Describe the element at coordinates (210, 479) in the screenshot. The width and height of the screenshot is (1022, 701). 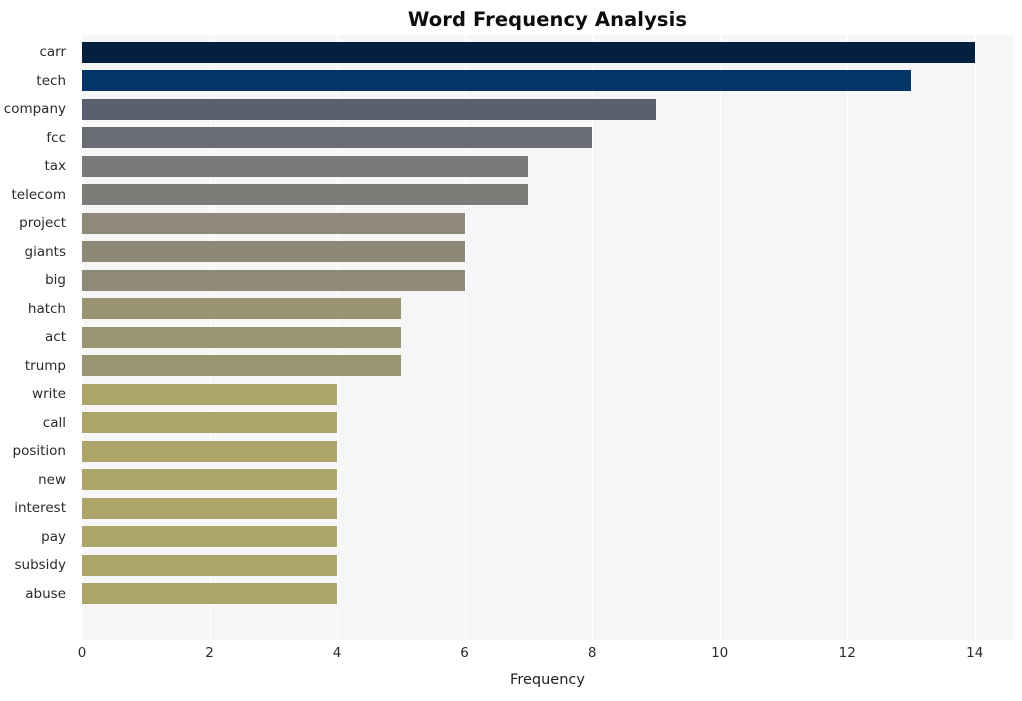
I see `bar-new` at that location.